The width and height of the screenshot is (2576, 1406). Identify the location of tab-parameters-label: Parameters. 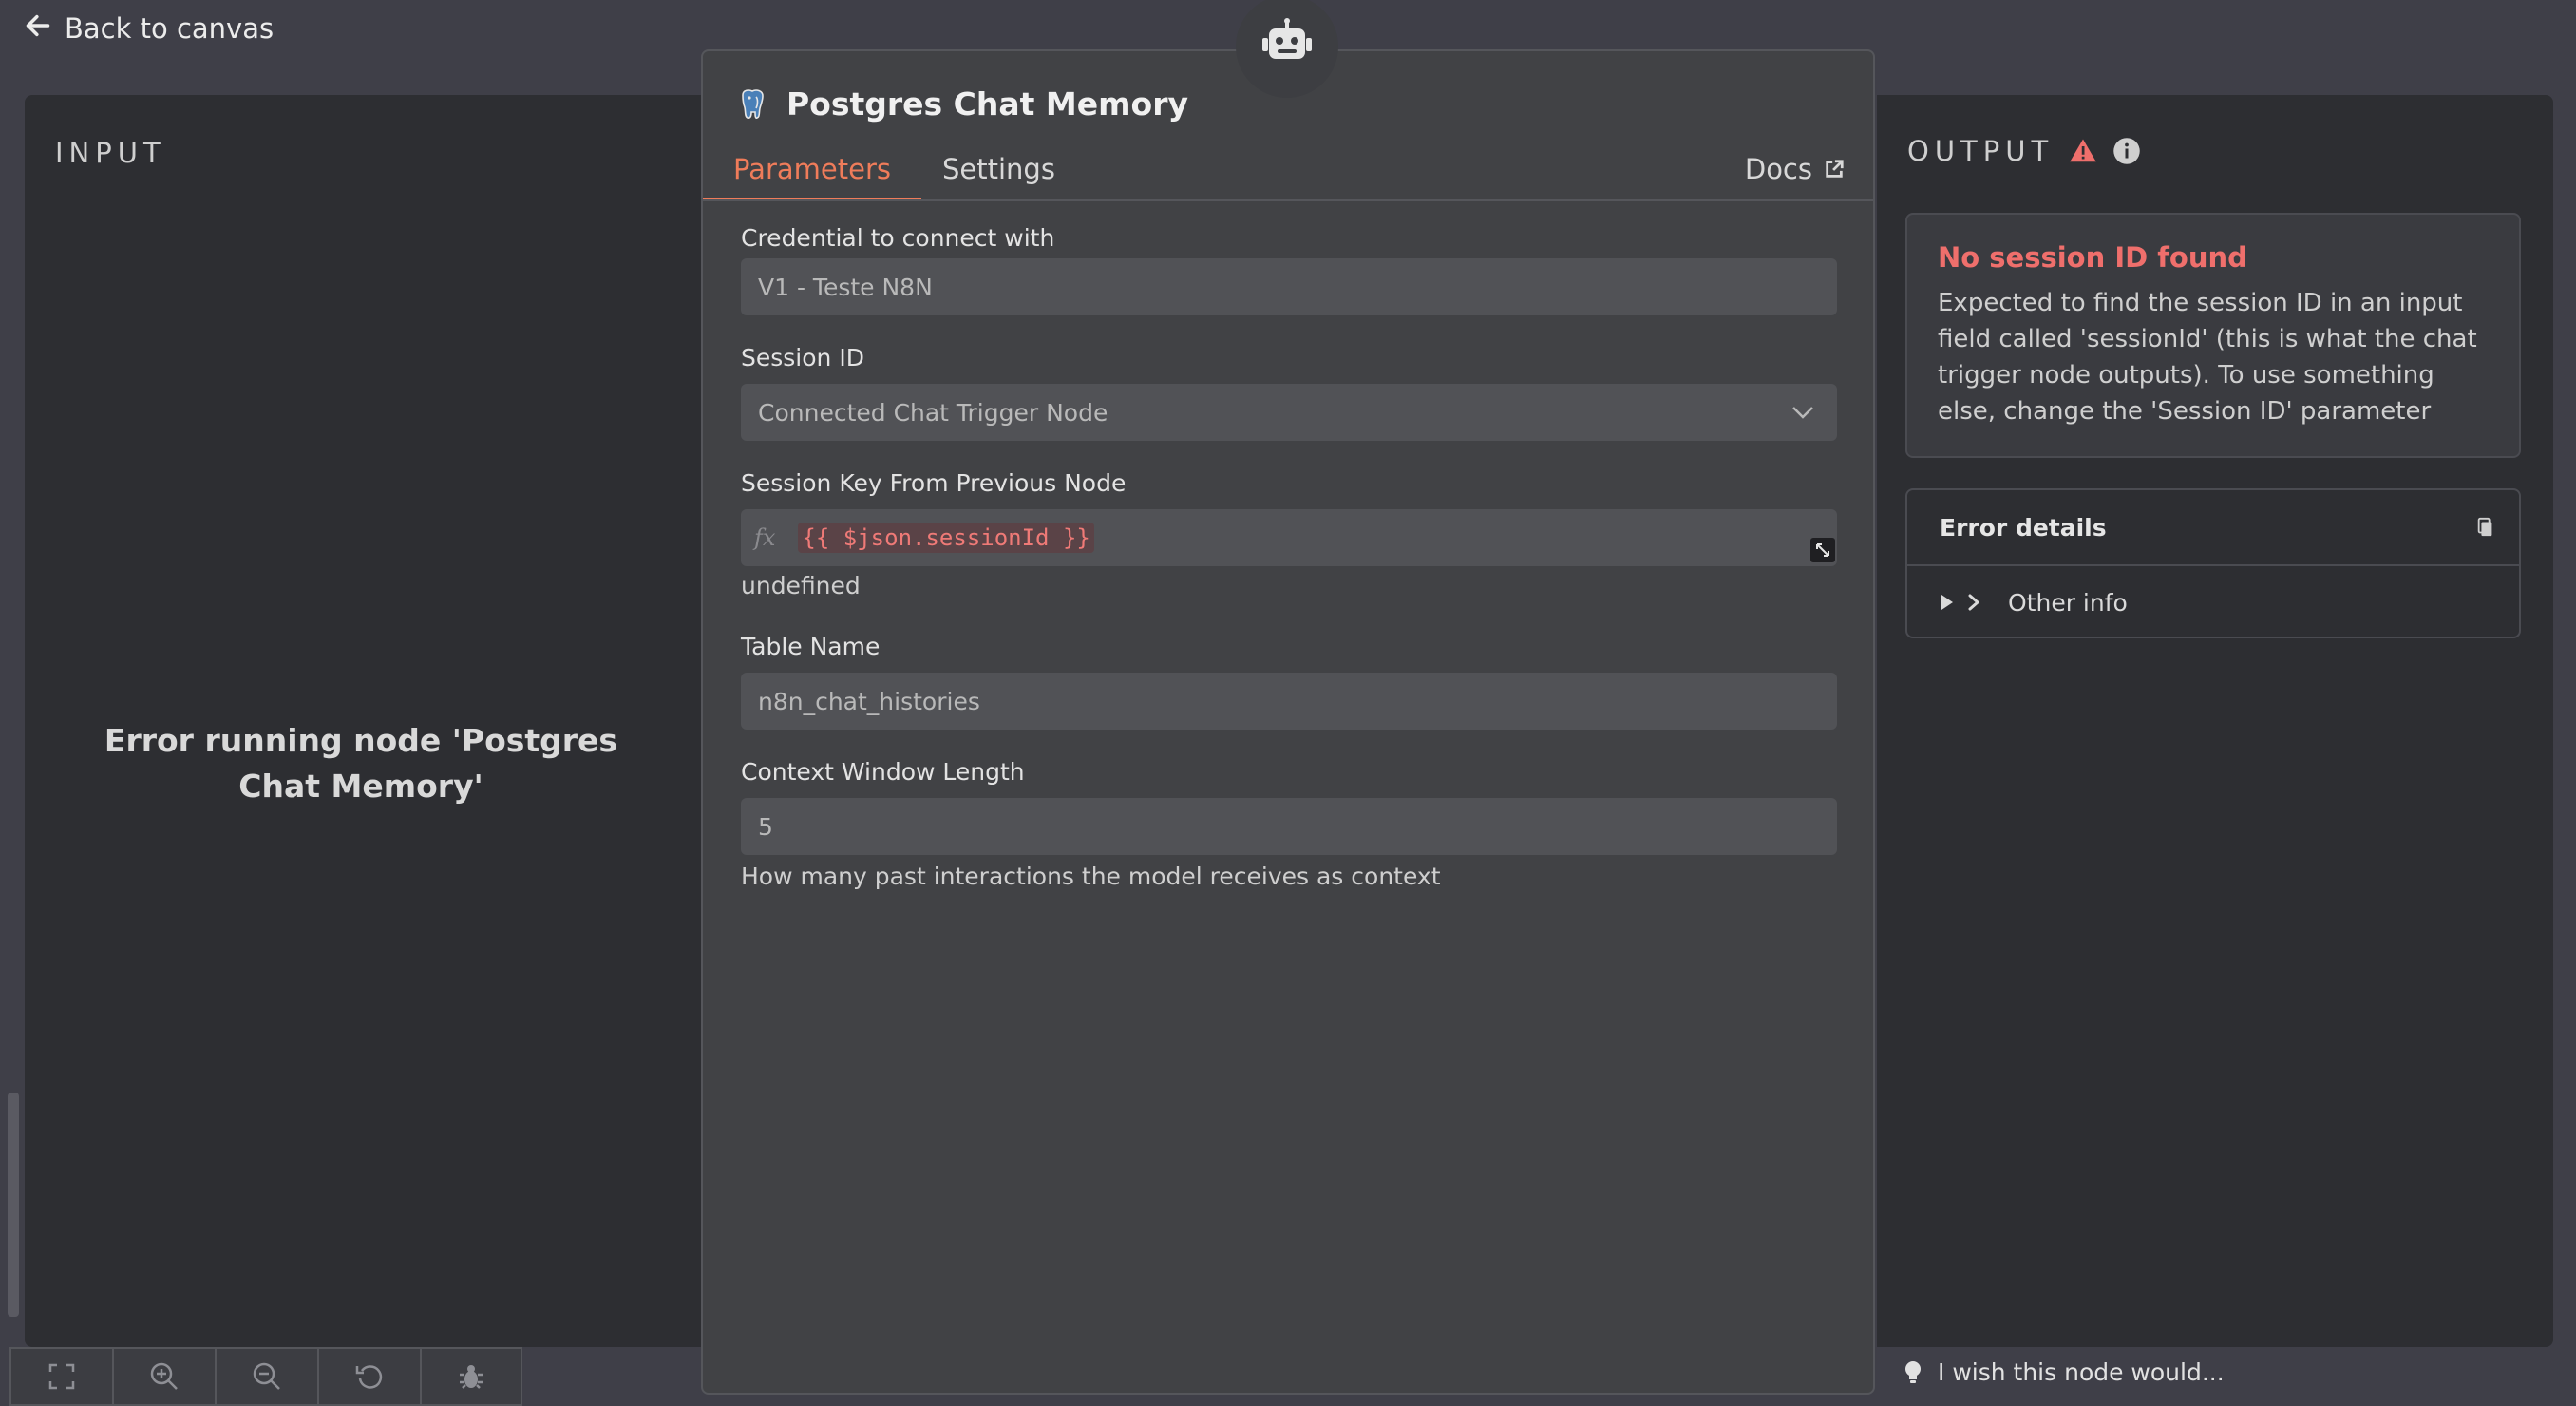
(812, 169).